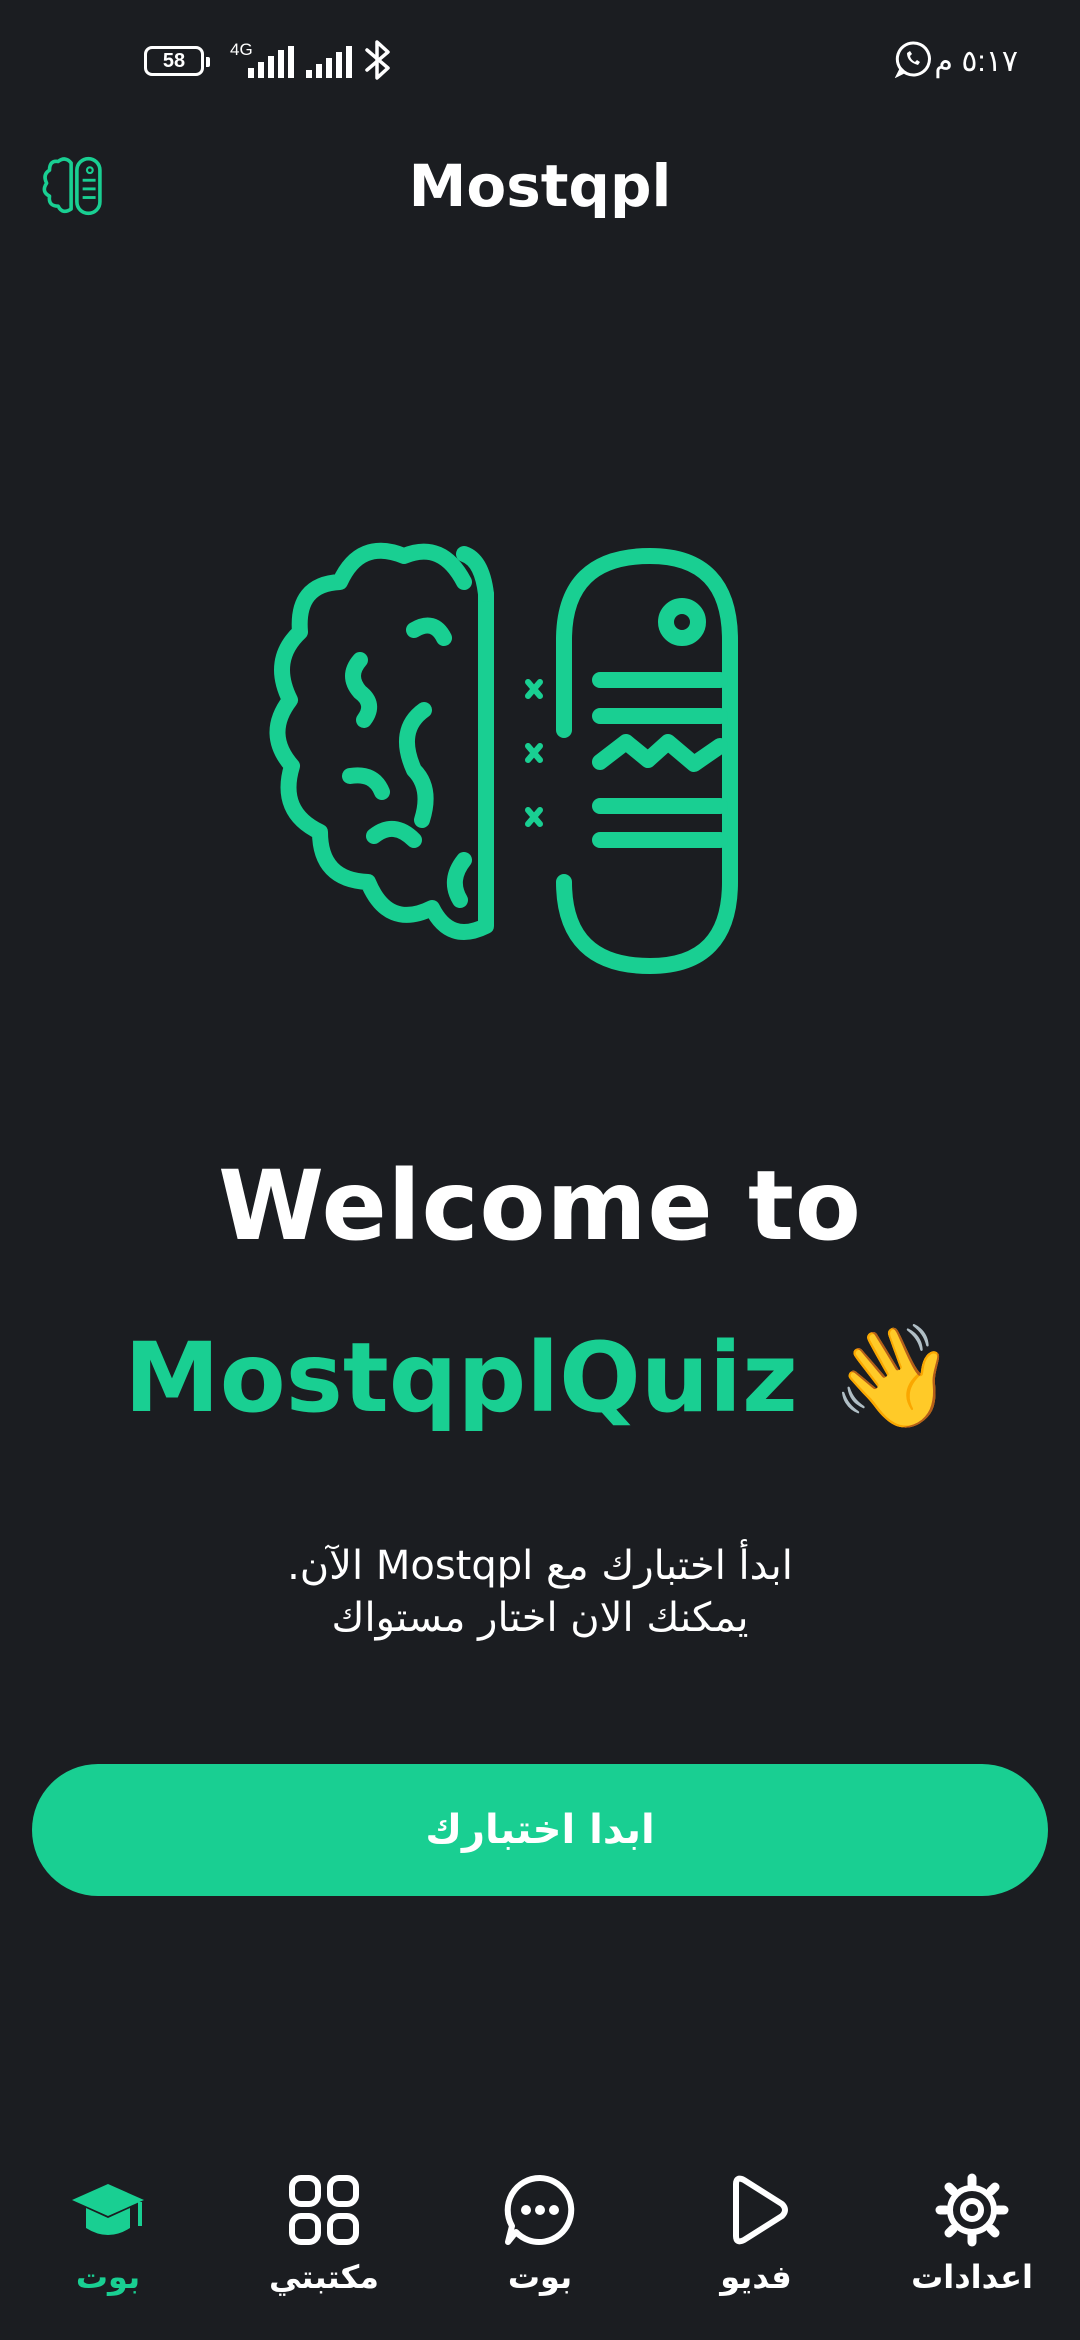  I want to click on nav-label: مكتبتي, so click(324, 2277).